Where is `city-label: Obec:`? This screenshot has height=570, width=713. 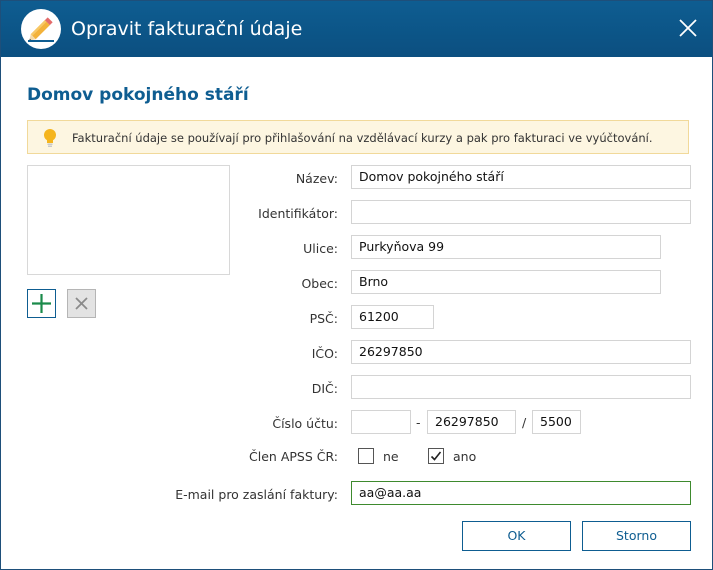 city-label: Obec: is located at coordinates (319, 283).